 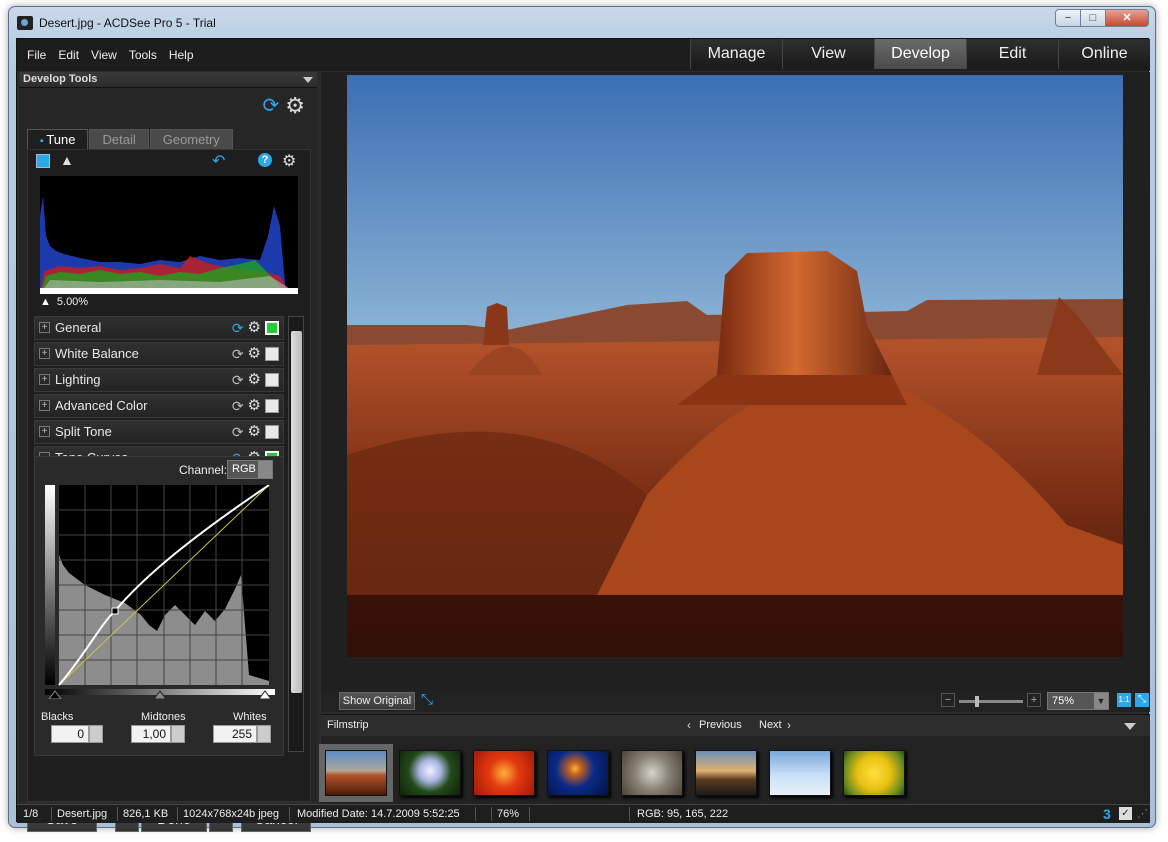 What do you see at coordinates (948, 700) in the screenshot?
I see `zoom-out-button: −` at bounding box center [948, 700].